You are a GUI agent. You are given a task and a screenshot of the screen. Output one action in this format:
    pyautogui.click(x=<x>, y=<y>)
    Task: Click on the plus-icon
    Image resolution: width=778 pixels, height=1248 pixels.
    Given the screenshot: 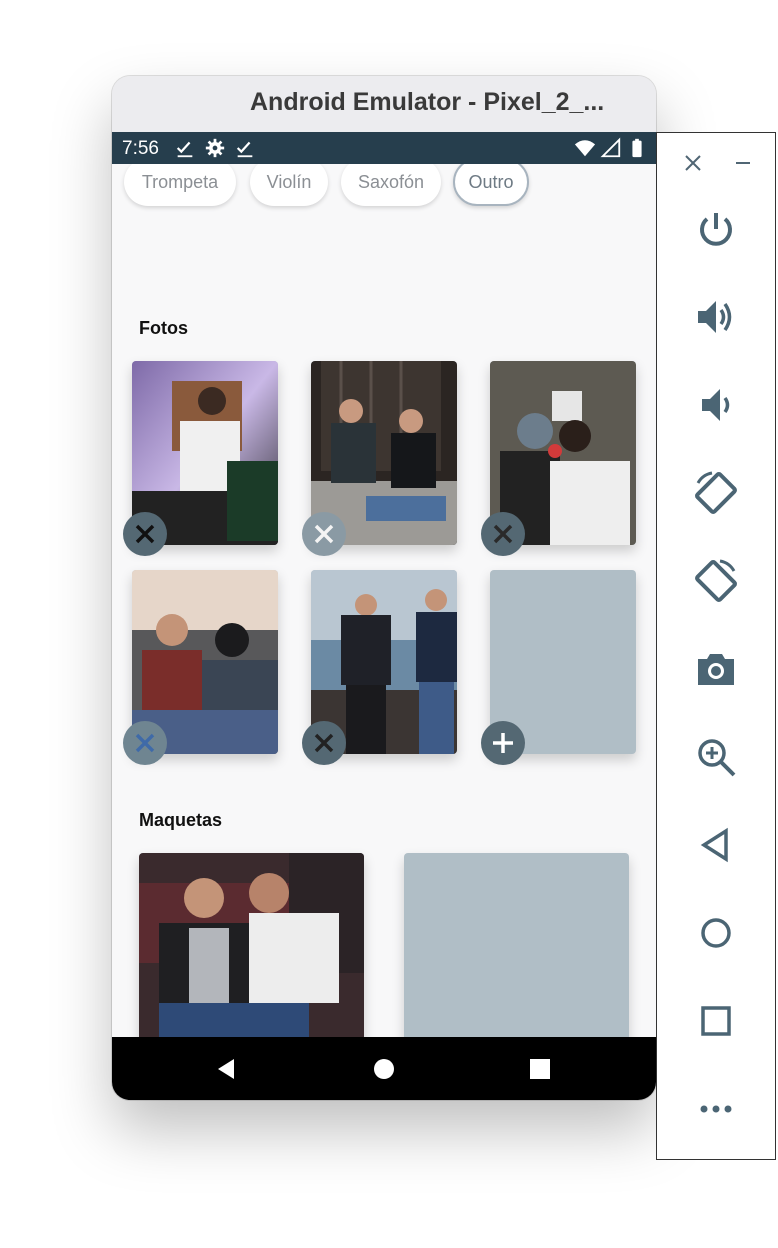 What is the action you would take?
    pyautogui.click(x=503, y=743)
    